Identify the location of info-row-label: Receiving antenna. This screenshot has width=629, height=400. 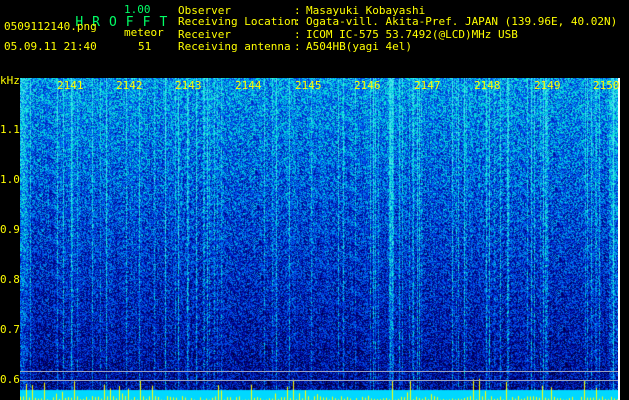
(234, 46).